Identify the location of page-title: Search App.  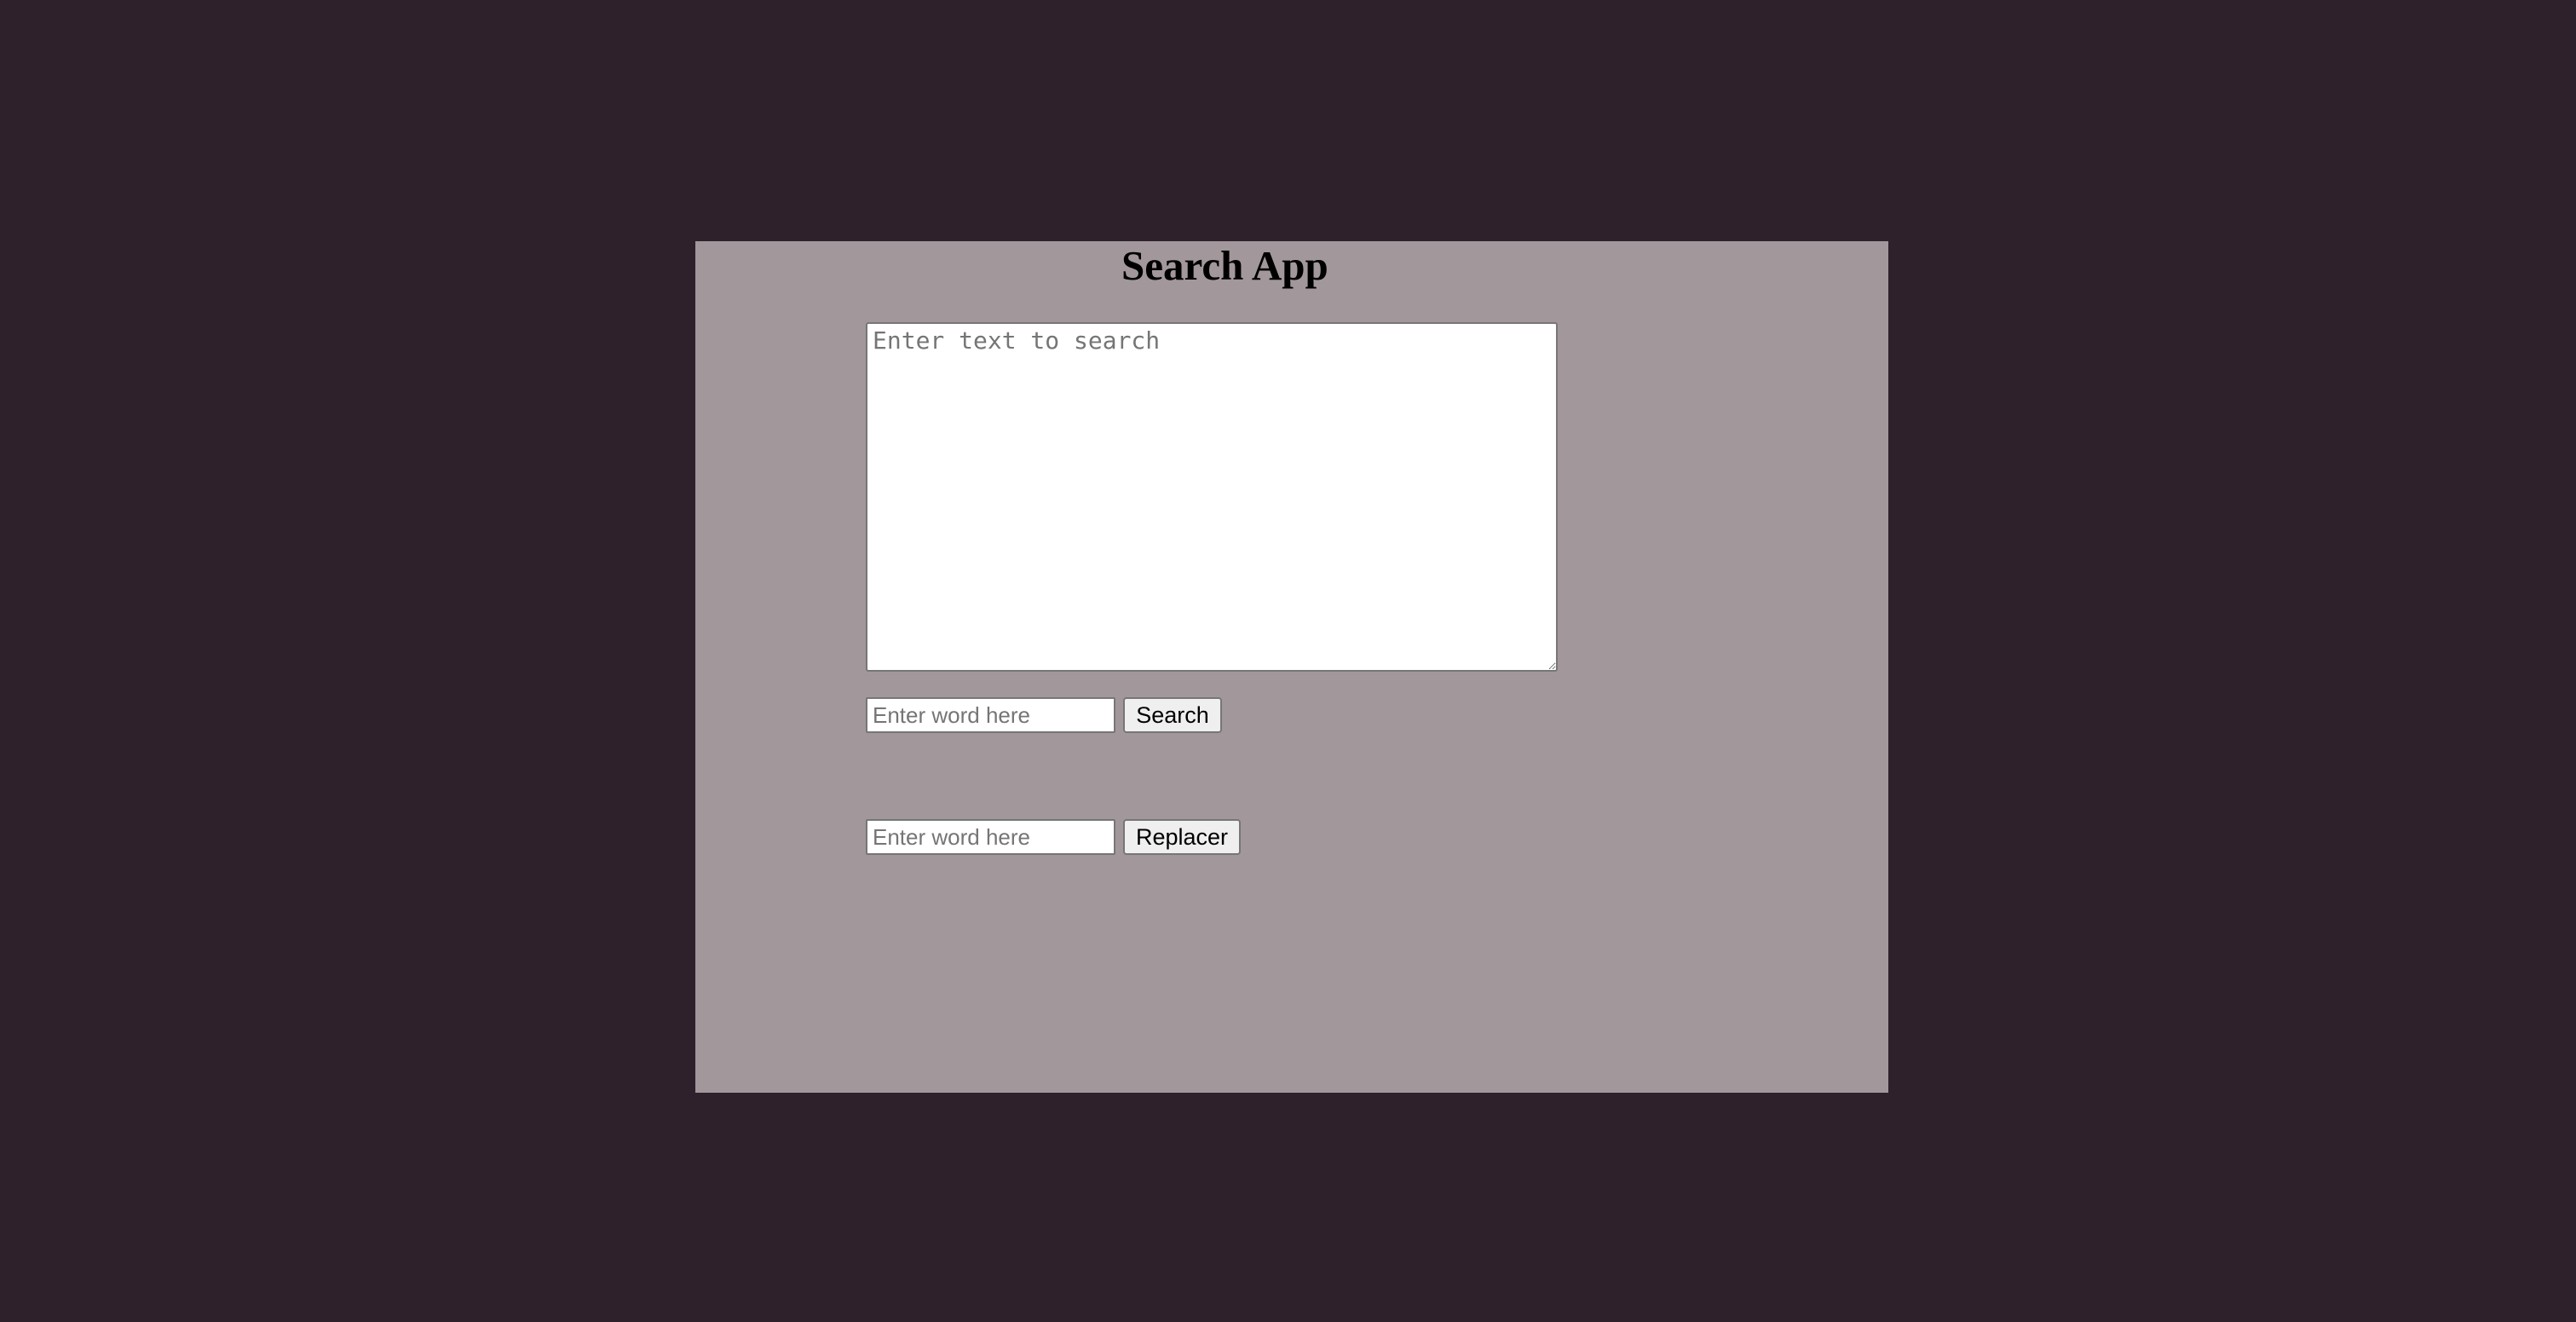
(1224, 265).